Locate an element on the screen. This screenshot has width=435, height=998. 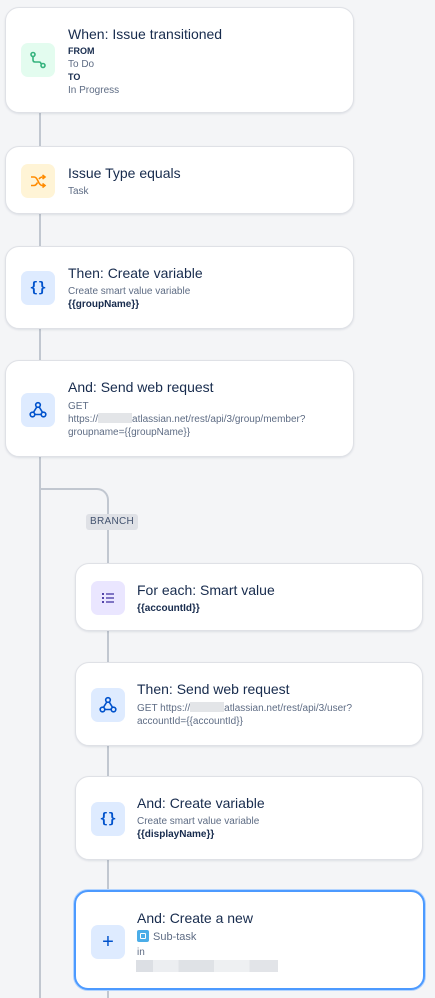
branch-label: BRANCH is located at coordinates (112, 522).